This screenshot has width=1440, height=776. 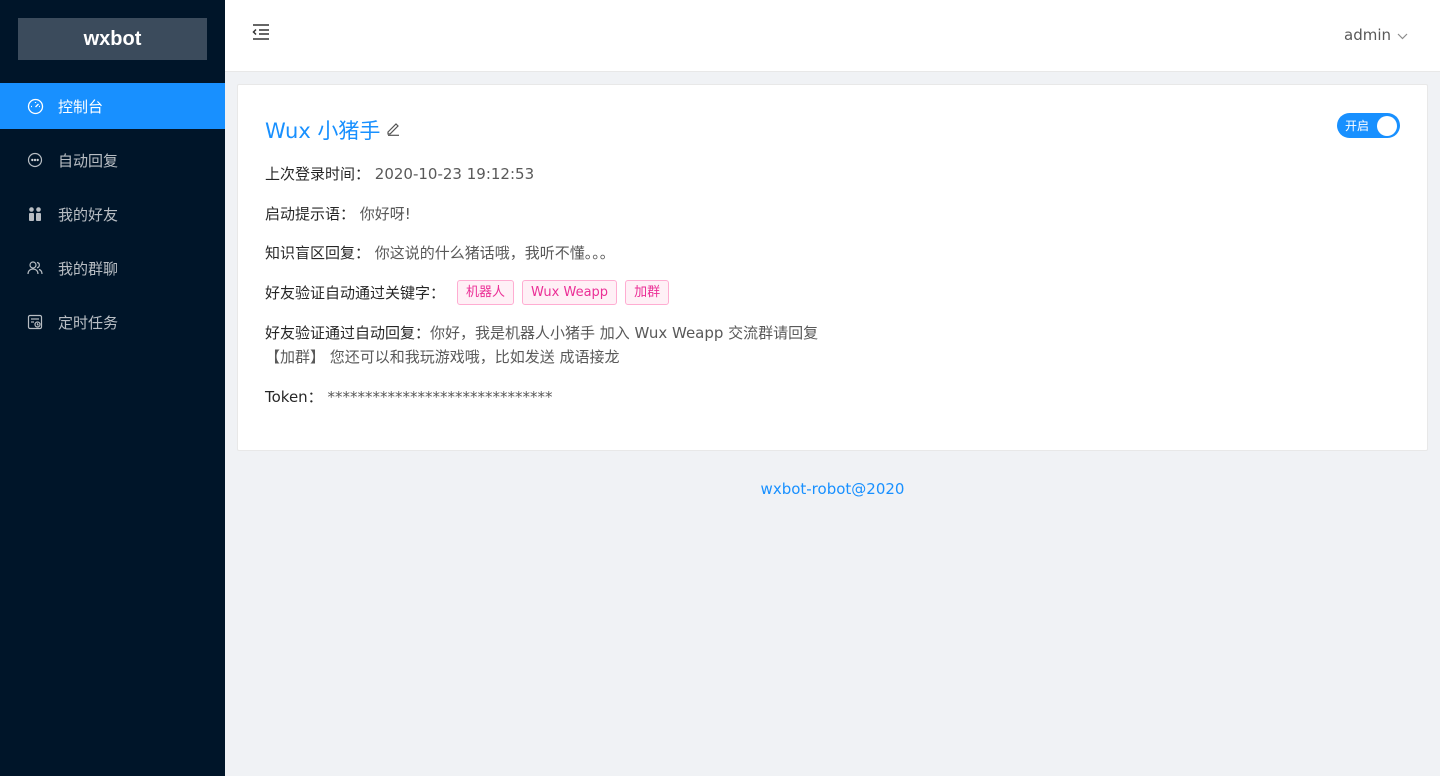 I want to click on blind-reply-row: 知识盲区回复： 你这说的什么猪话哦，我听不懂。。。, so click(x=440, y=253).